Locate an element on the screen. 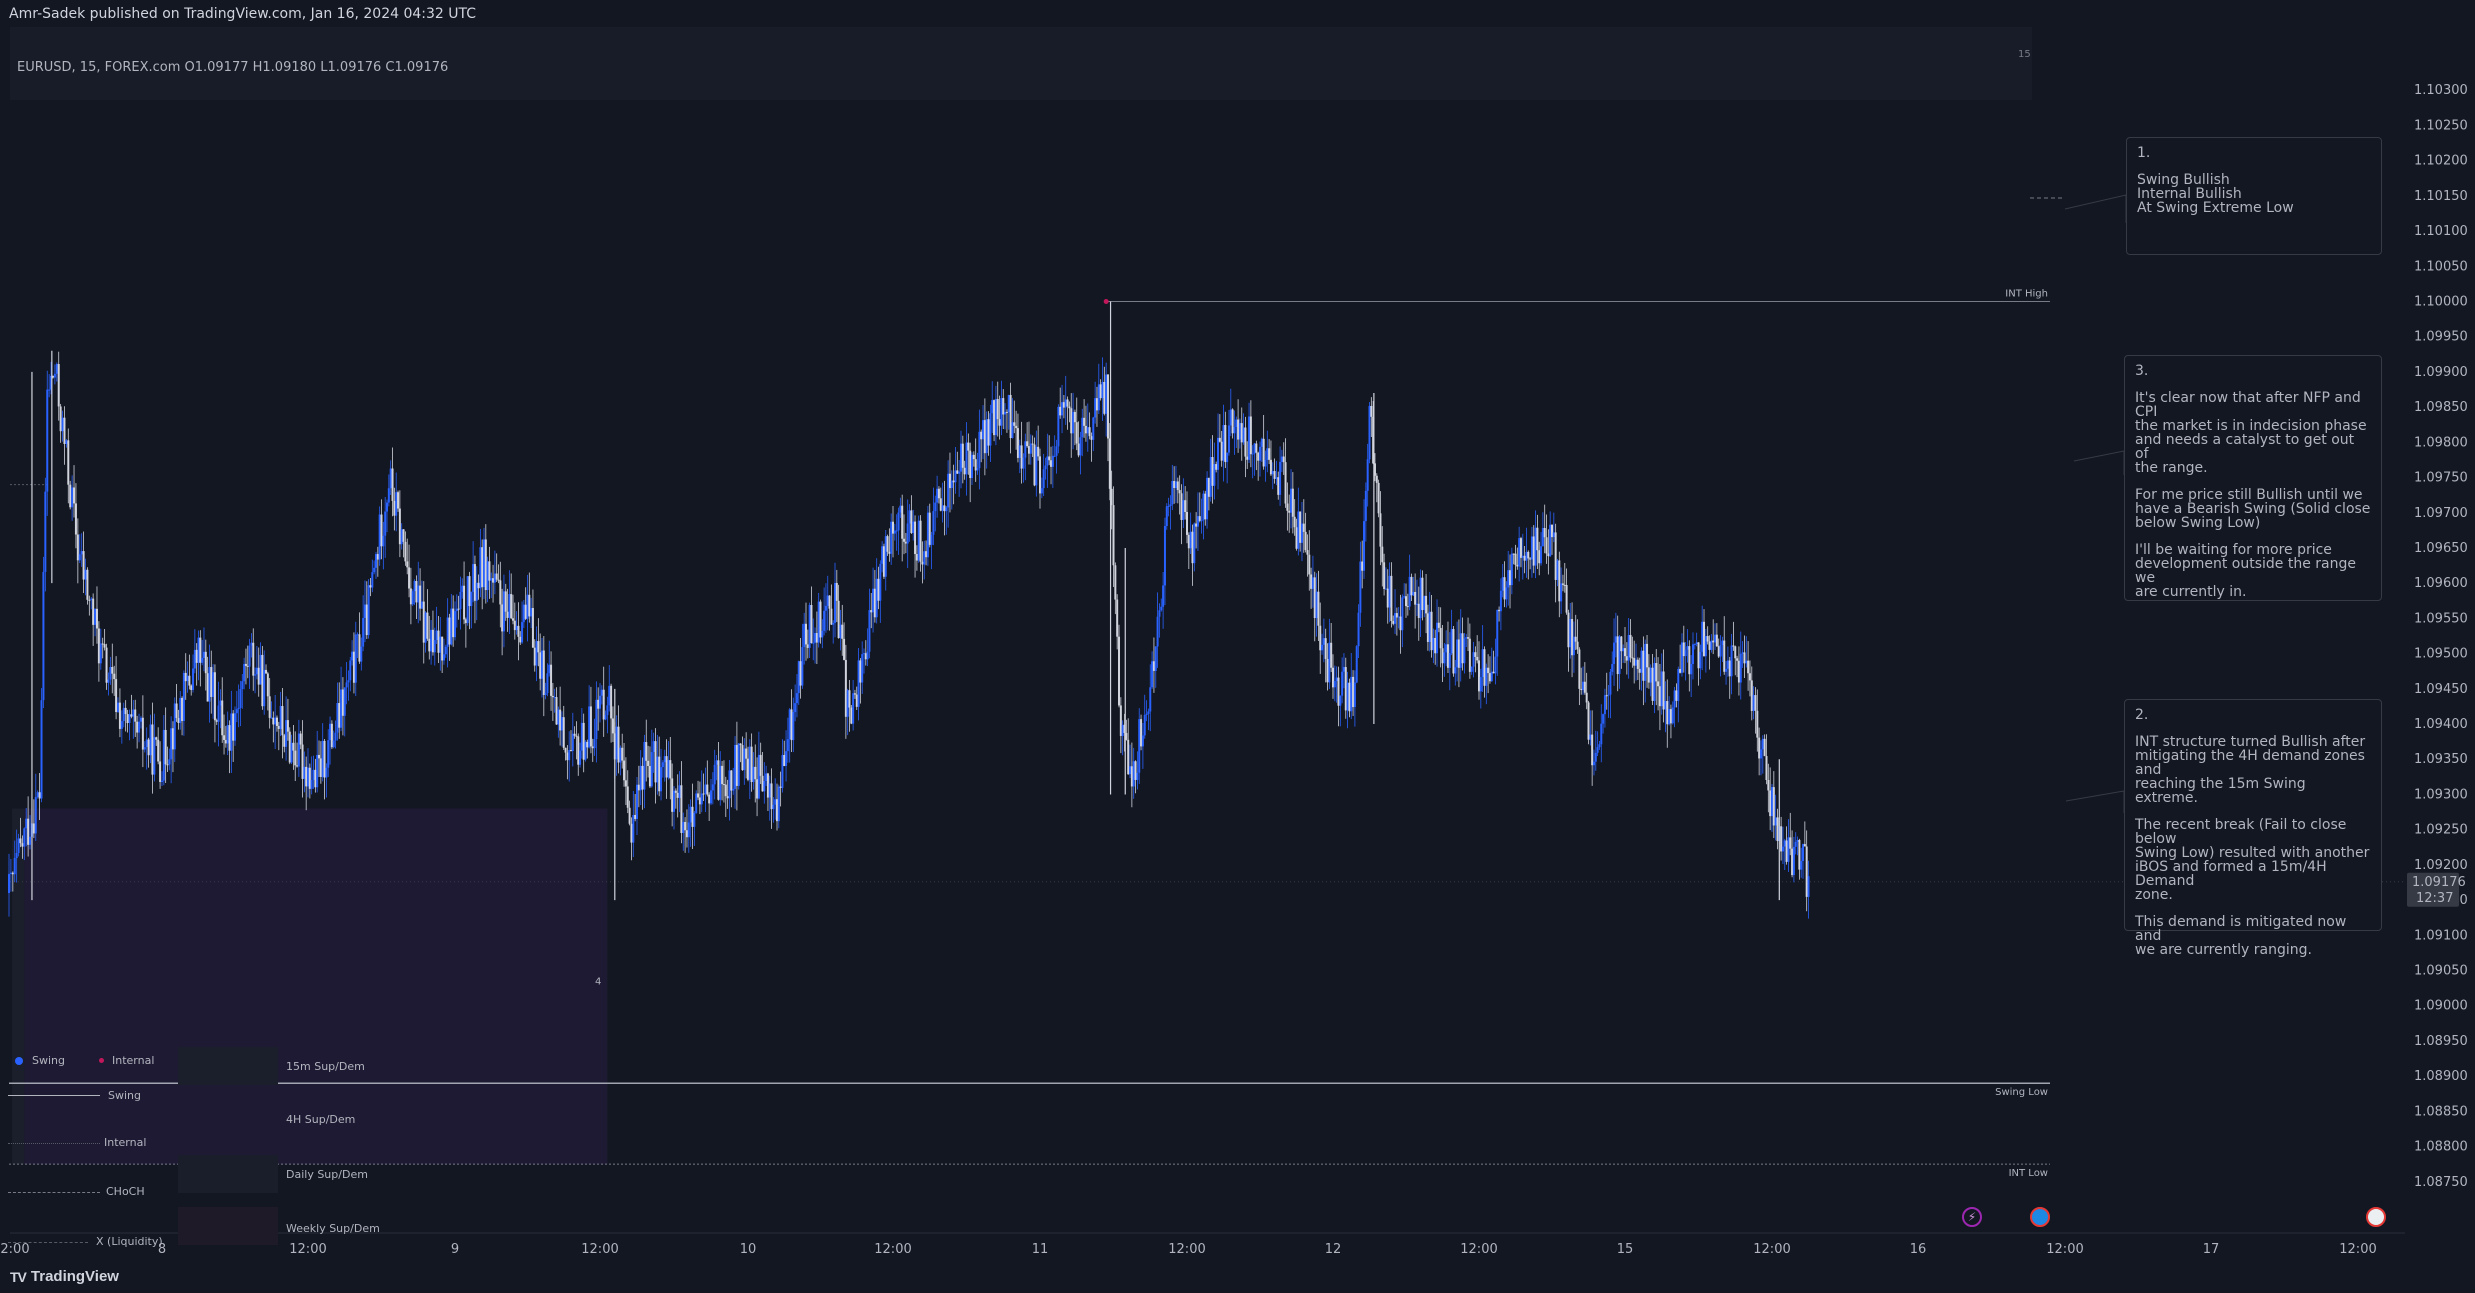 The width and height of the screenshot is (2475, 1293). lightning-event-icon: ⚡ is located at coordinates (1972, 1217).